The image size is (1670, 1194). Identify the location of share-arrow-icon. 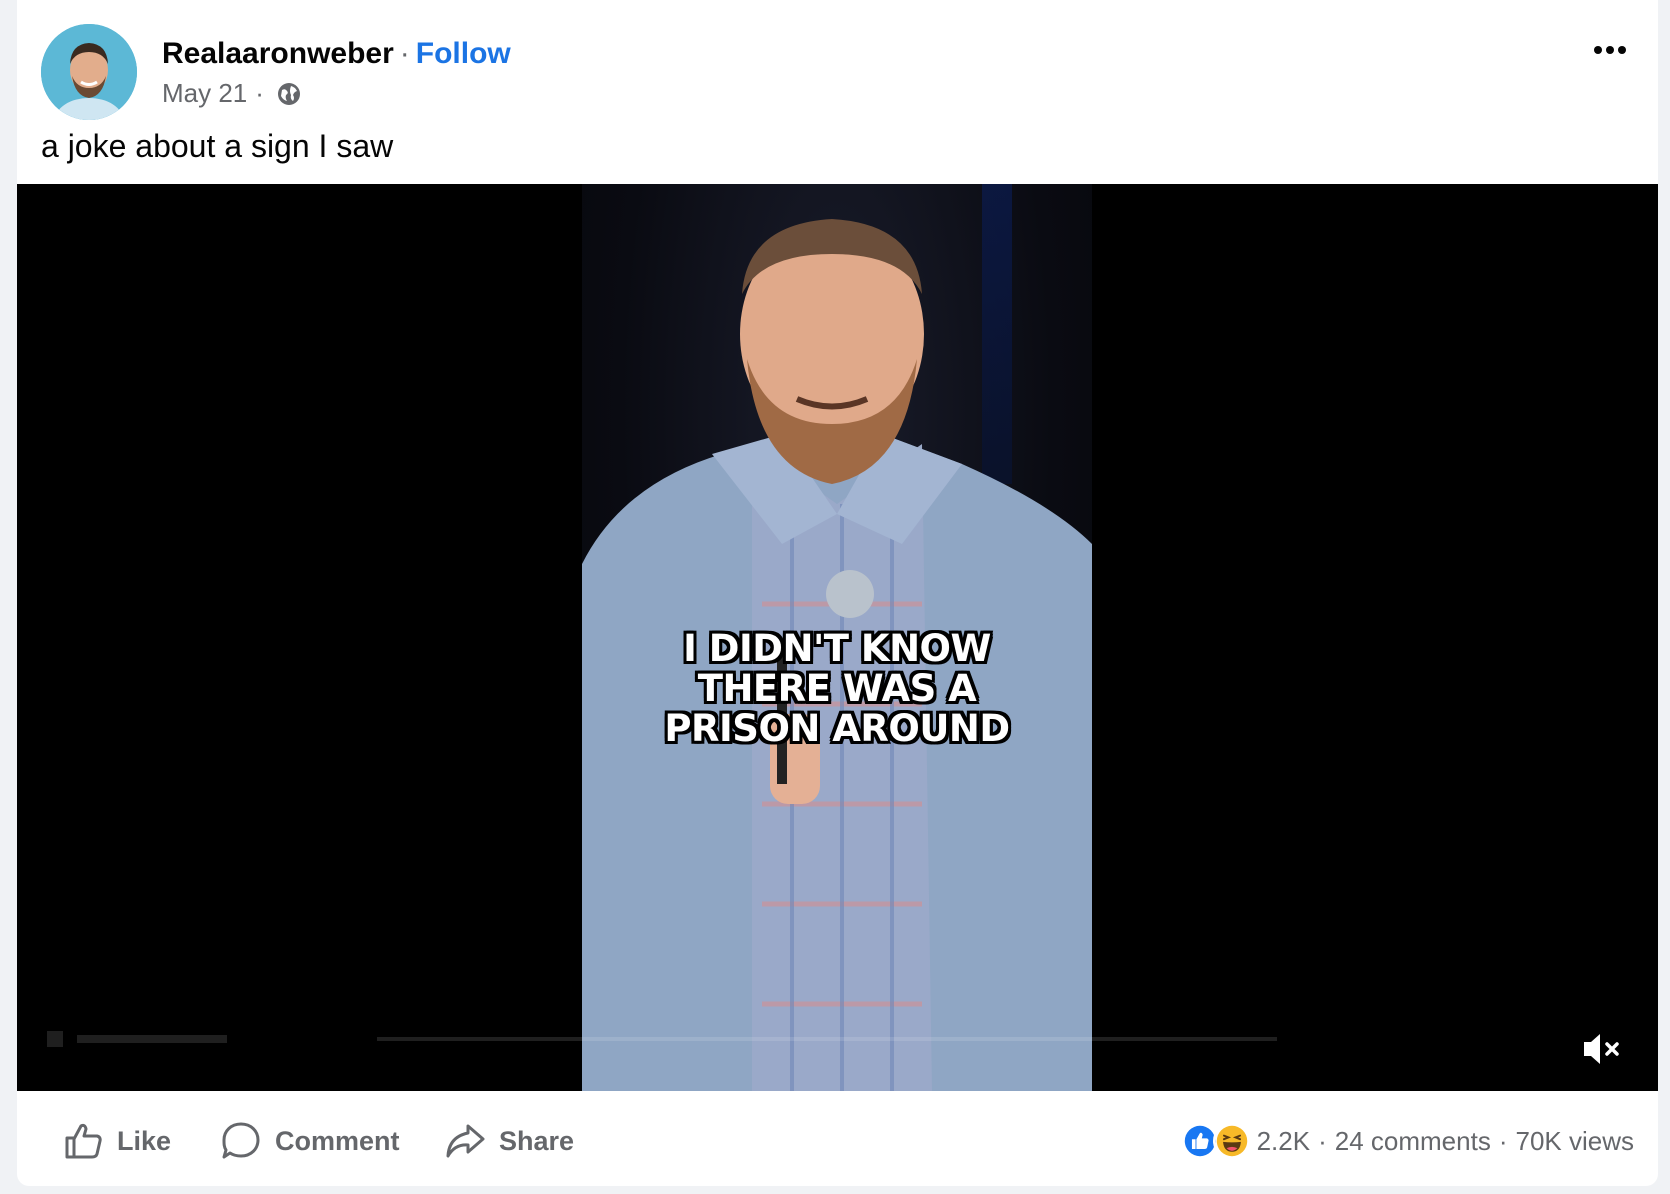
(465, 1141).